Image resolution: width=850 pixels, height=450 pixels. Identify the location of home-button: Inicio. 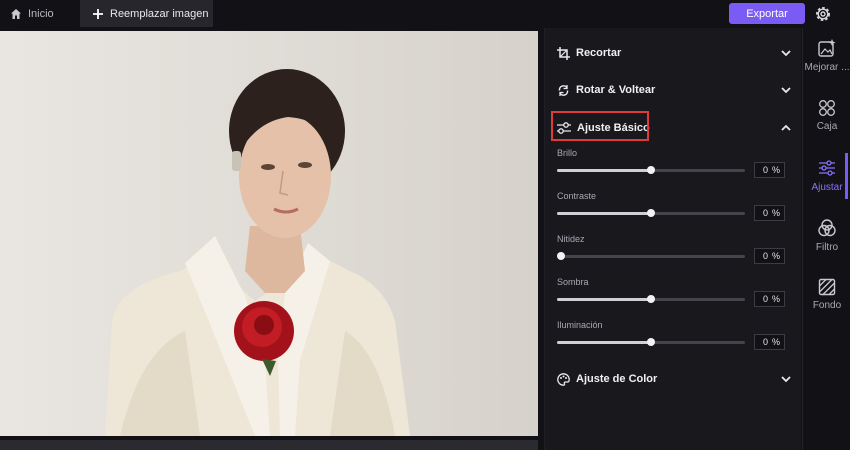
(32, 14).